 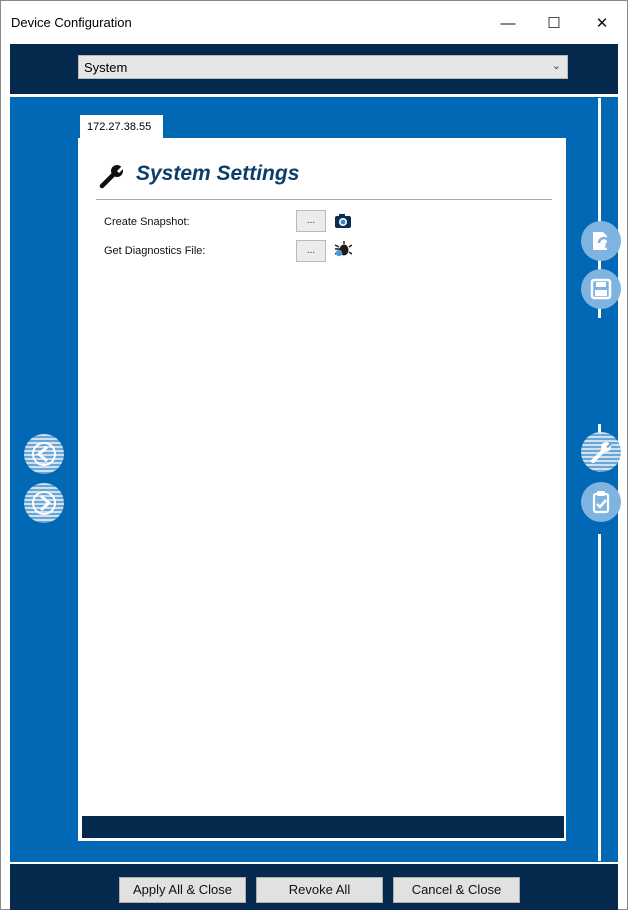 I want to click on device-section-dropdown: System ⌄, so click(x=323, y=67).